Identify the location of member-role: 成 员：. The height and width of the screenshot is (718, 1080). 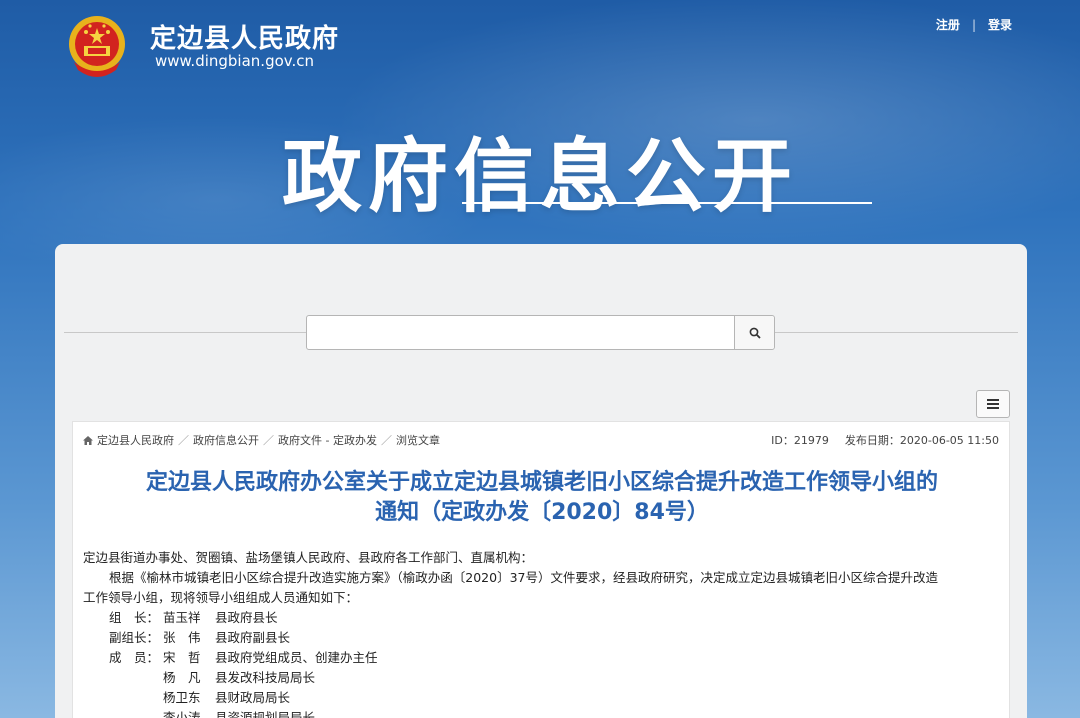
(134, 657).